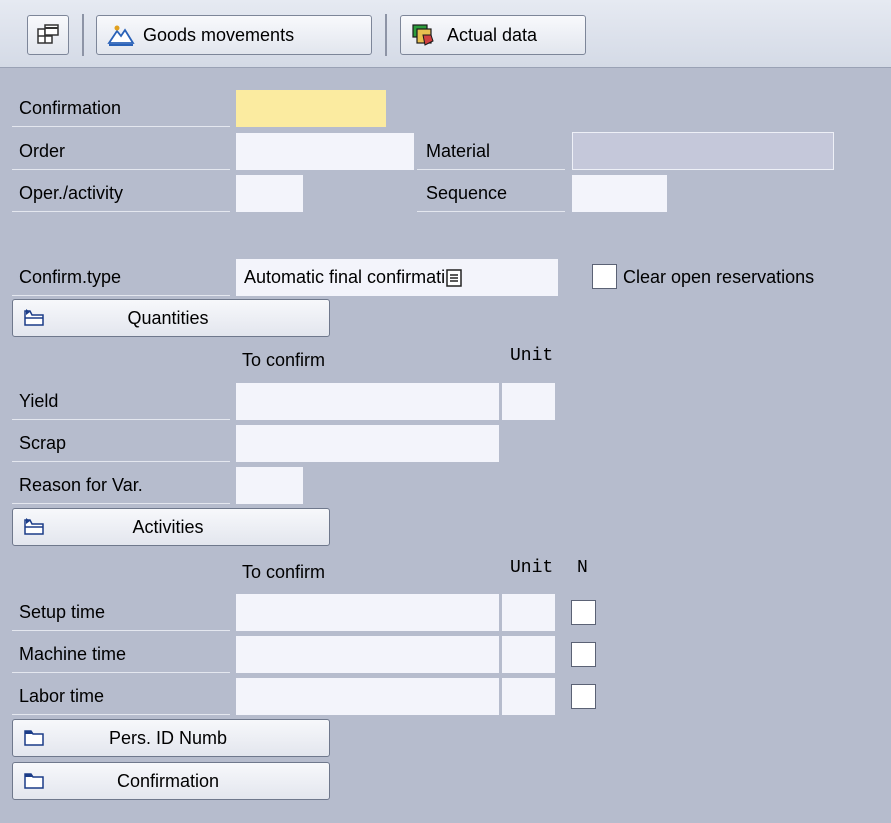 The width and height of the screenshot is (891, 823). Describe the element at coordinates (491, 193) in the screenshot. I see `sequence-label: Sequence` at that location.